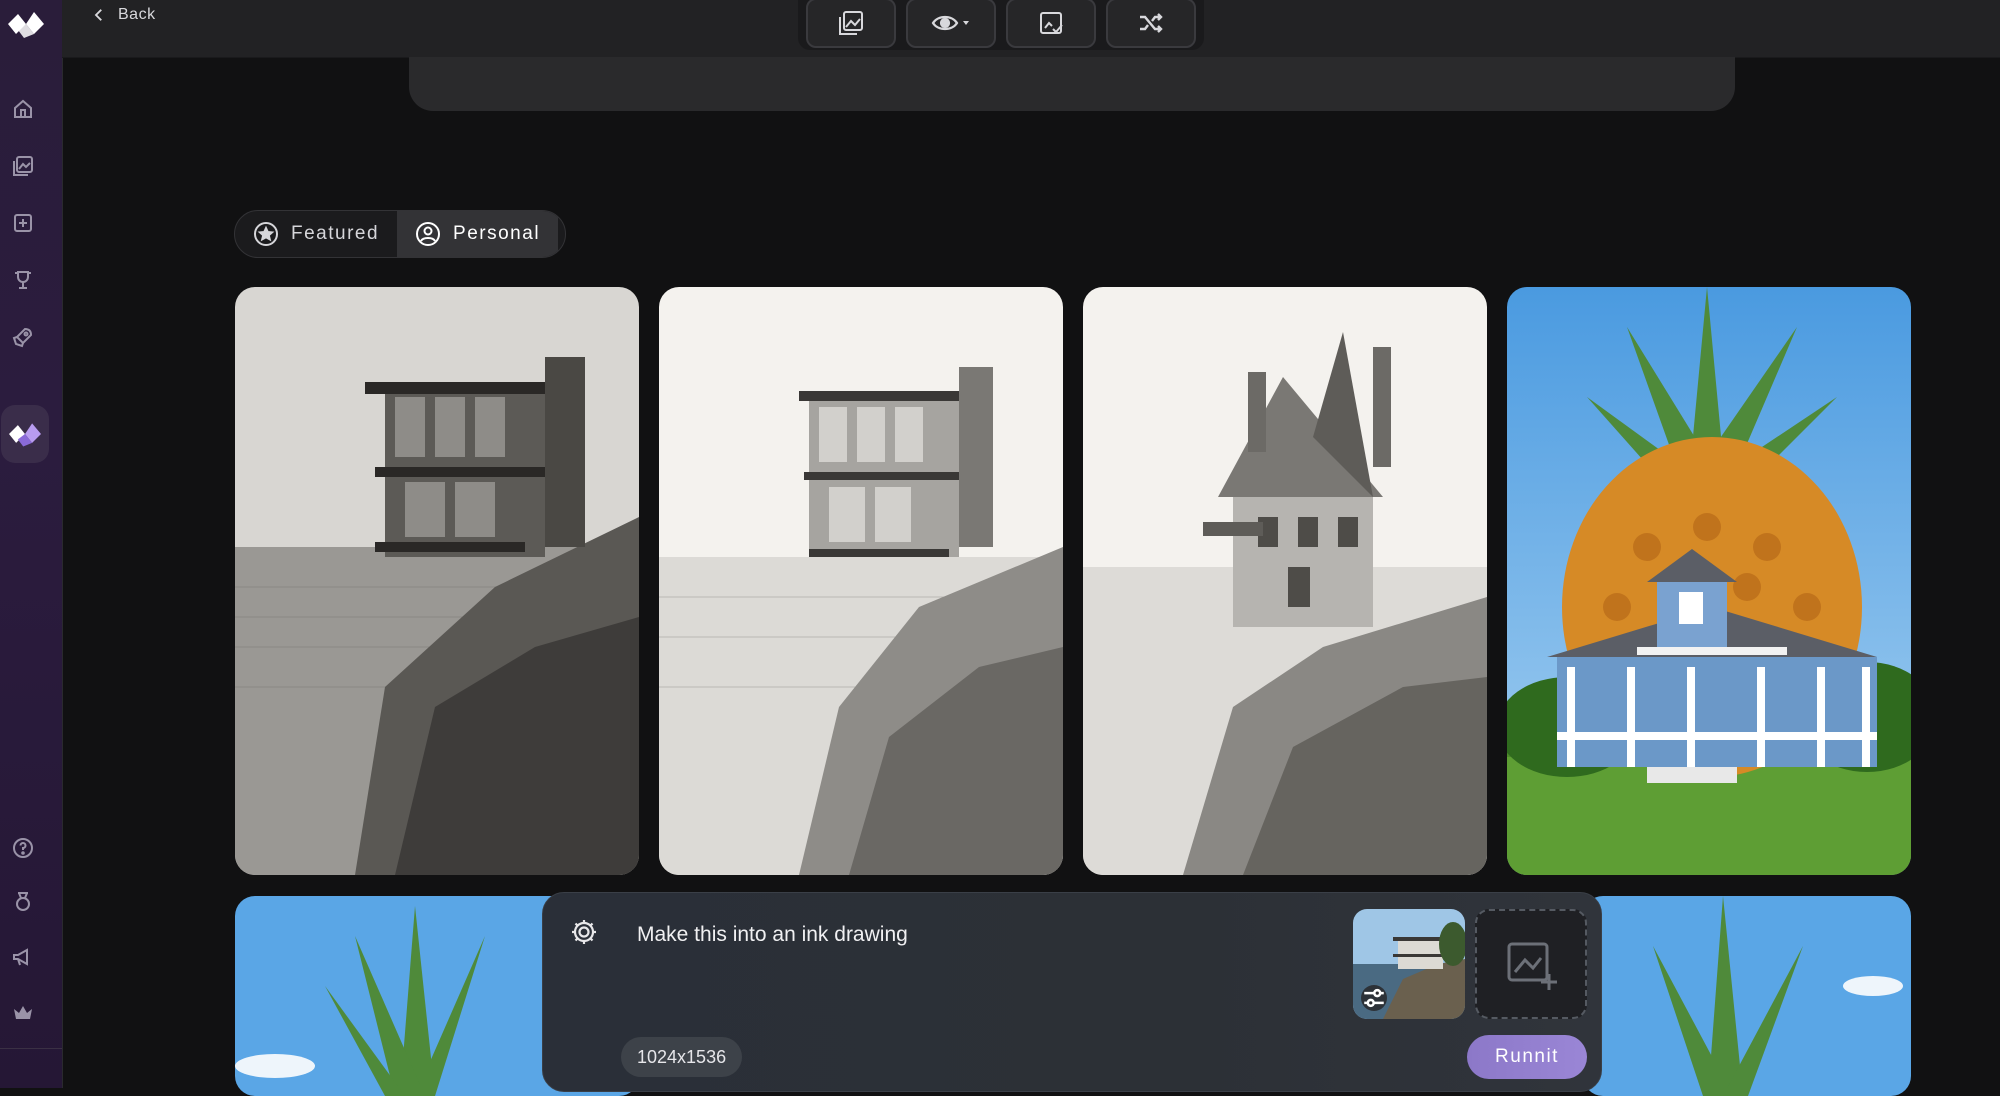  I want to click on tab-featured: Featured, so click(316, 234).